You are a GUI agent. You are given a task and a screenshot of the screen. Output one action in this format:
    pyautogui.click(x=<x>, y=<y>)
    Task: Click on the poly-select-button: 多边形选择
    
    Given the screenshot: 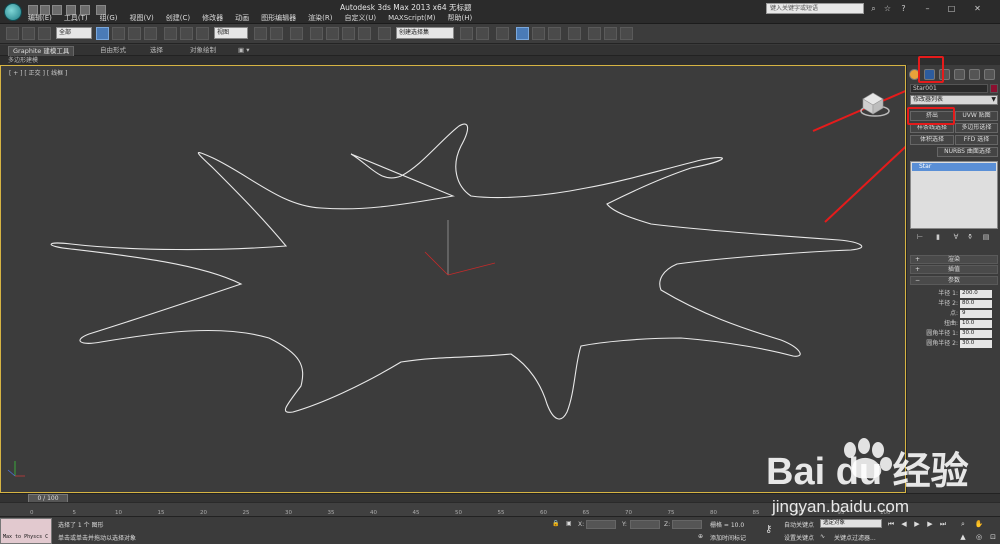 What is the action you would take?
    pyautogui.click(x=976, y=128)
    